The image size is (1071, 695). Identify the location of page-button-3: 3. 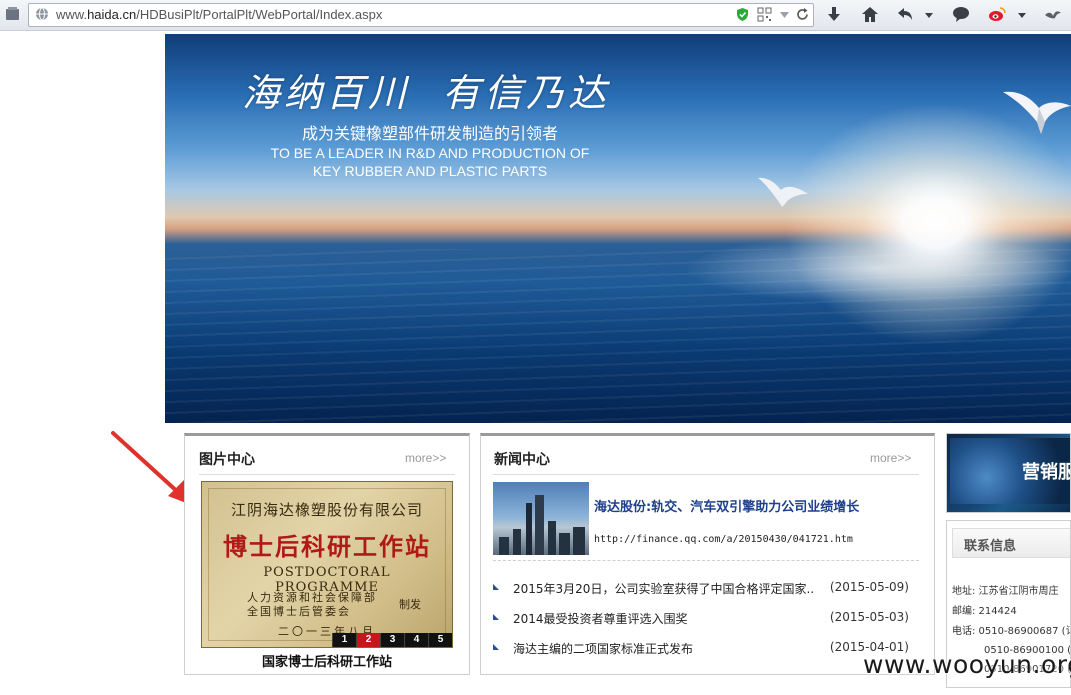
(392, 640).